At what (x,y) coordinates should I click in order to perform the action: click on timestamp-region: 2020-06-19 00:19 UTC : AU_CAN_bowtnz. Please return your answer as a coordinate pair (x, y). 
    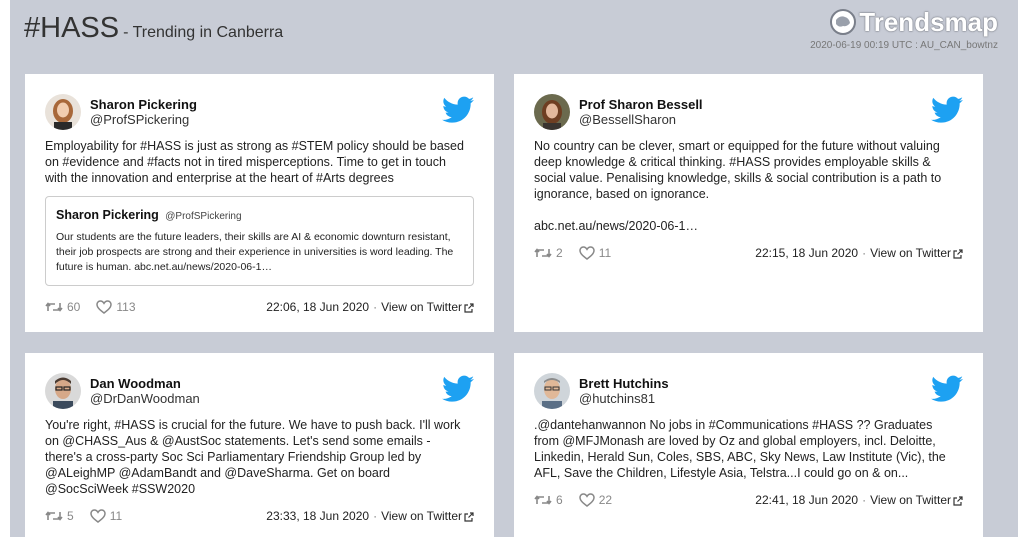
    Looking at the image, I should click on (904, 45).